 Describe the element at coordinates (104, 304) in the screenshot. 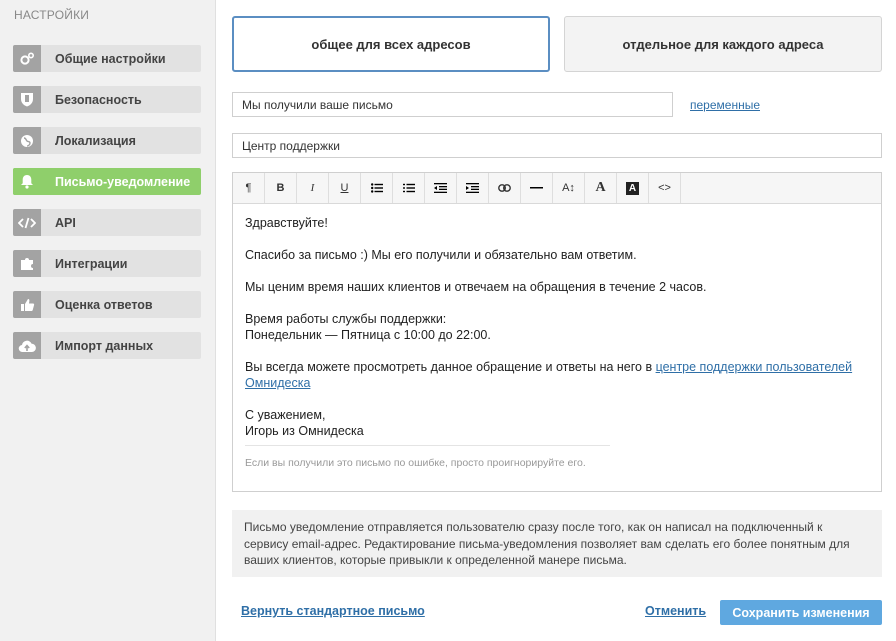

I see `sidebar-item-label: Оценка ответов` at that location.